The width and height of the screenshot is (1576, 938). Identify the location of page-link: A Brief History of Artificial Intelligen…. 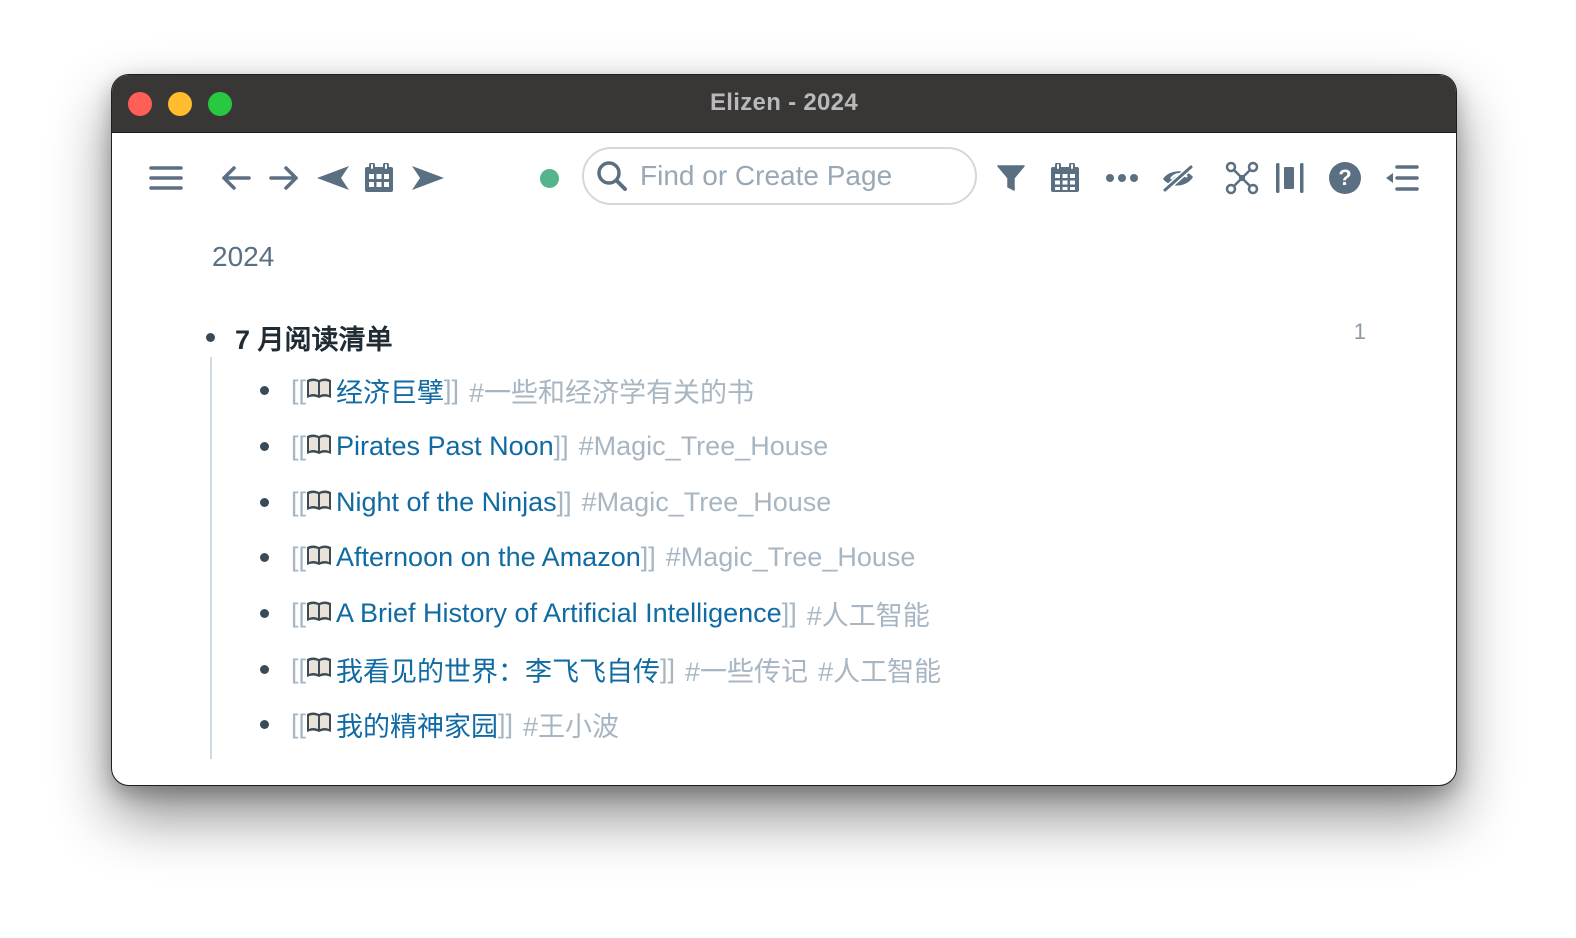
(559, 613).